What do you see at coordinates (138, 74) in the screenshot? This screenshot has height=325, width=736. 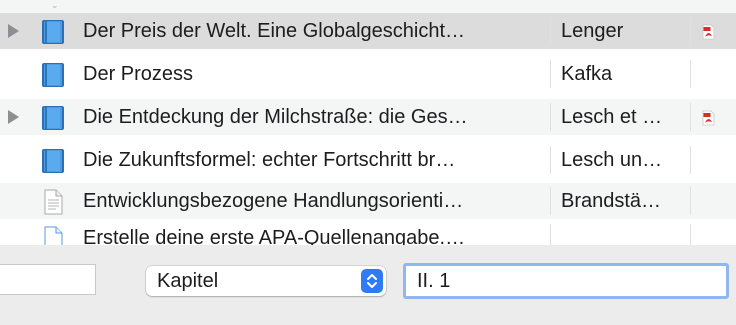 I see `item-title: Der Prozess` at bounding box center [138, 74].